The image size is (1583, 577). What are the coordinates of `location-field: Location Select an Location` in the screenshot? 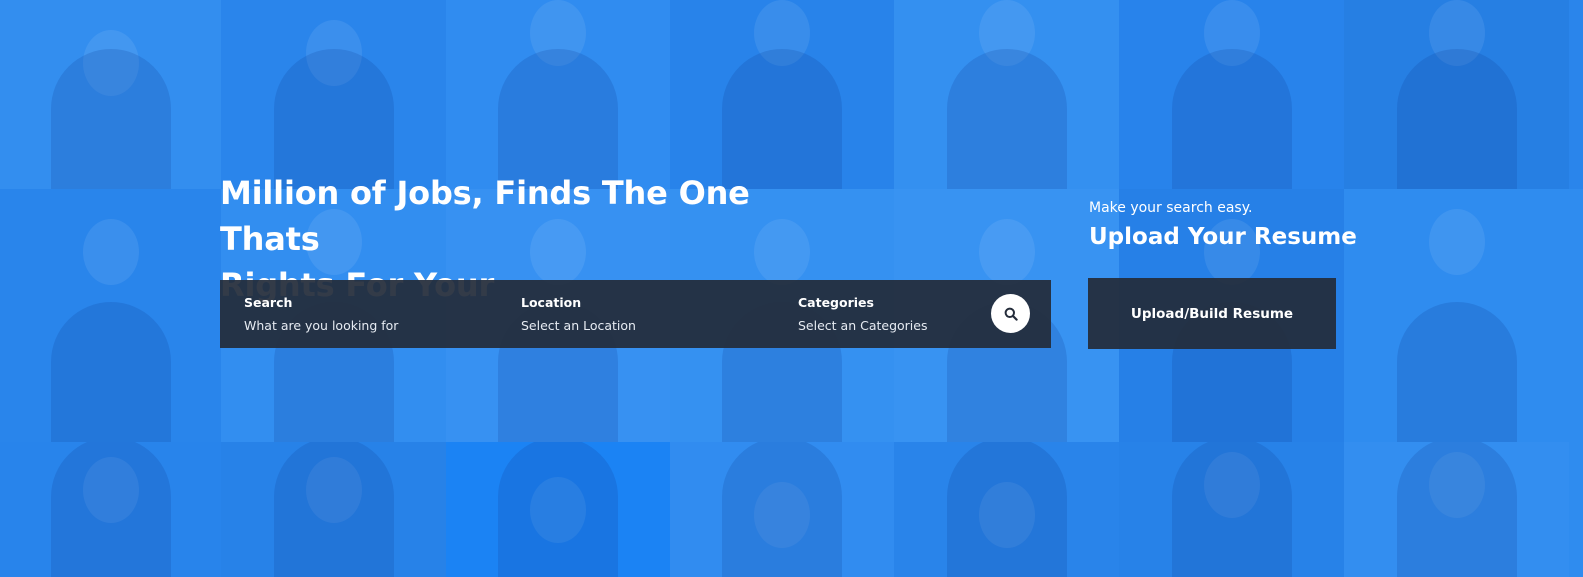 It's located at (578, 314).